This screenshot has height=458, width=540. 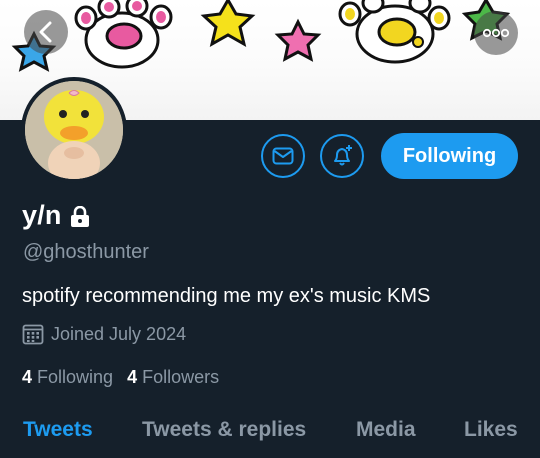 I want to click on lock-icon, so click(x=79, y=216).